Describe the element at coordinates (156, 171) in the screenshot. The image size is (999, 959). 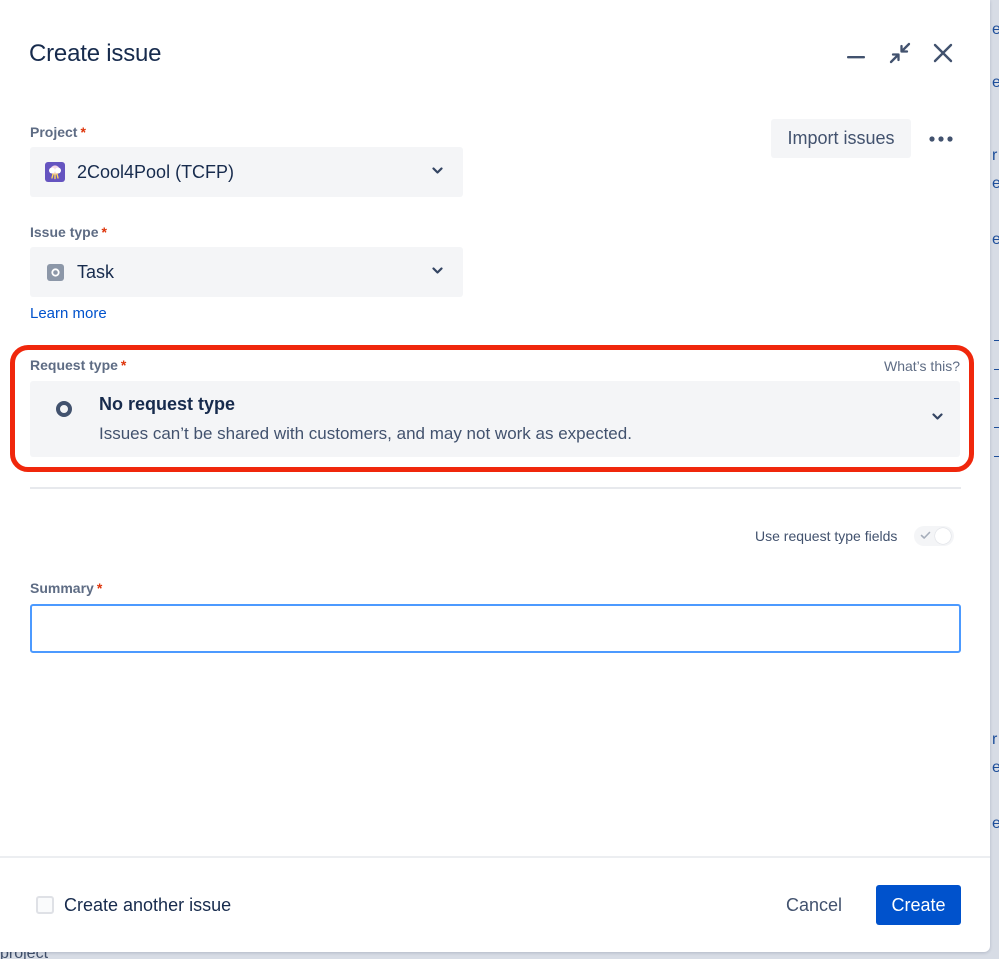
I see `project-select-value: 2Cool4Pool (TCFP)` at that location.